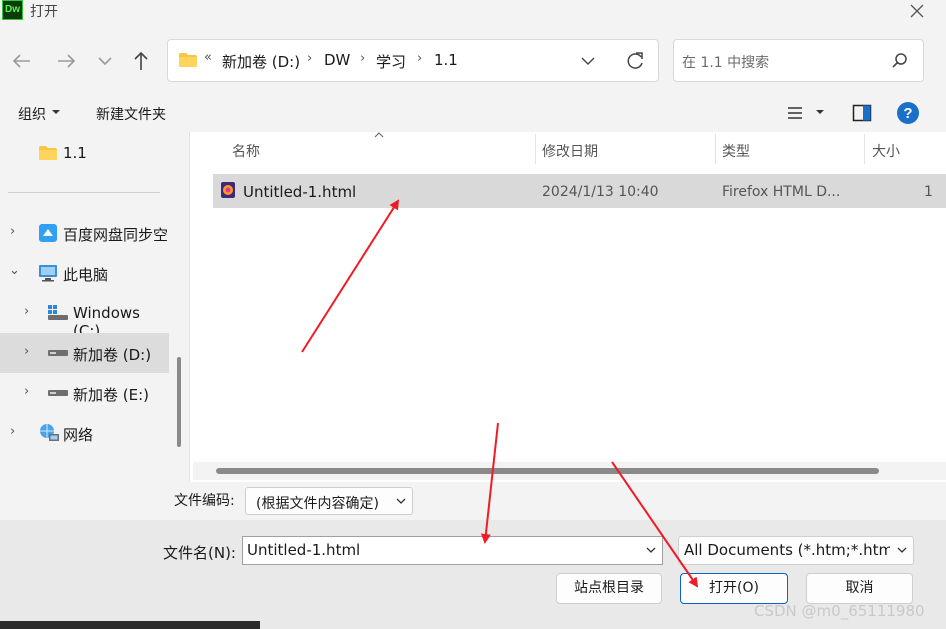 This screenshot has height=629, width=946. What do you see at coordinates (350, 276) in the screenshot?
I see `annotation-arrow-to-file` at bounding box center [350, 276].